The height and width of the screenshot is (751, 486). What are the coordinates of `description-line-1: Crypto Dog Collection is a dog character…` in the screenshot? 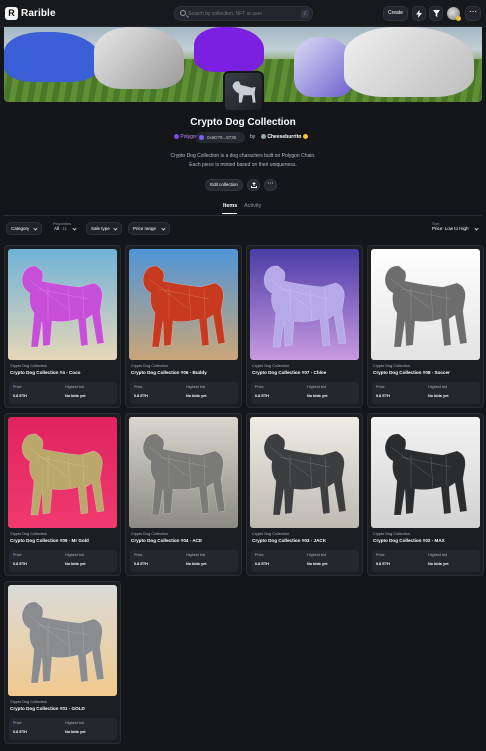 It's located at (243, 156).